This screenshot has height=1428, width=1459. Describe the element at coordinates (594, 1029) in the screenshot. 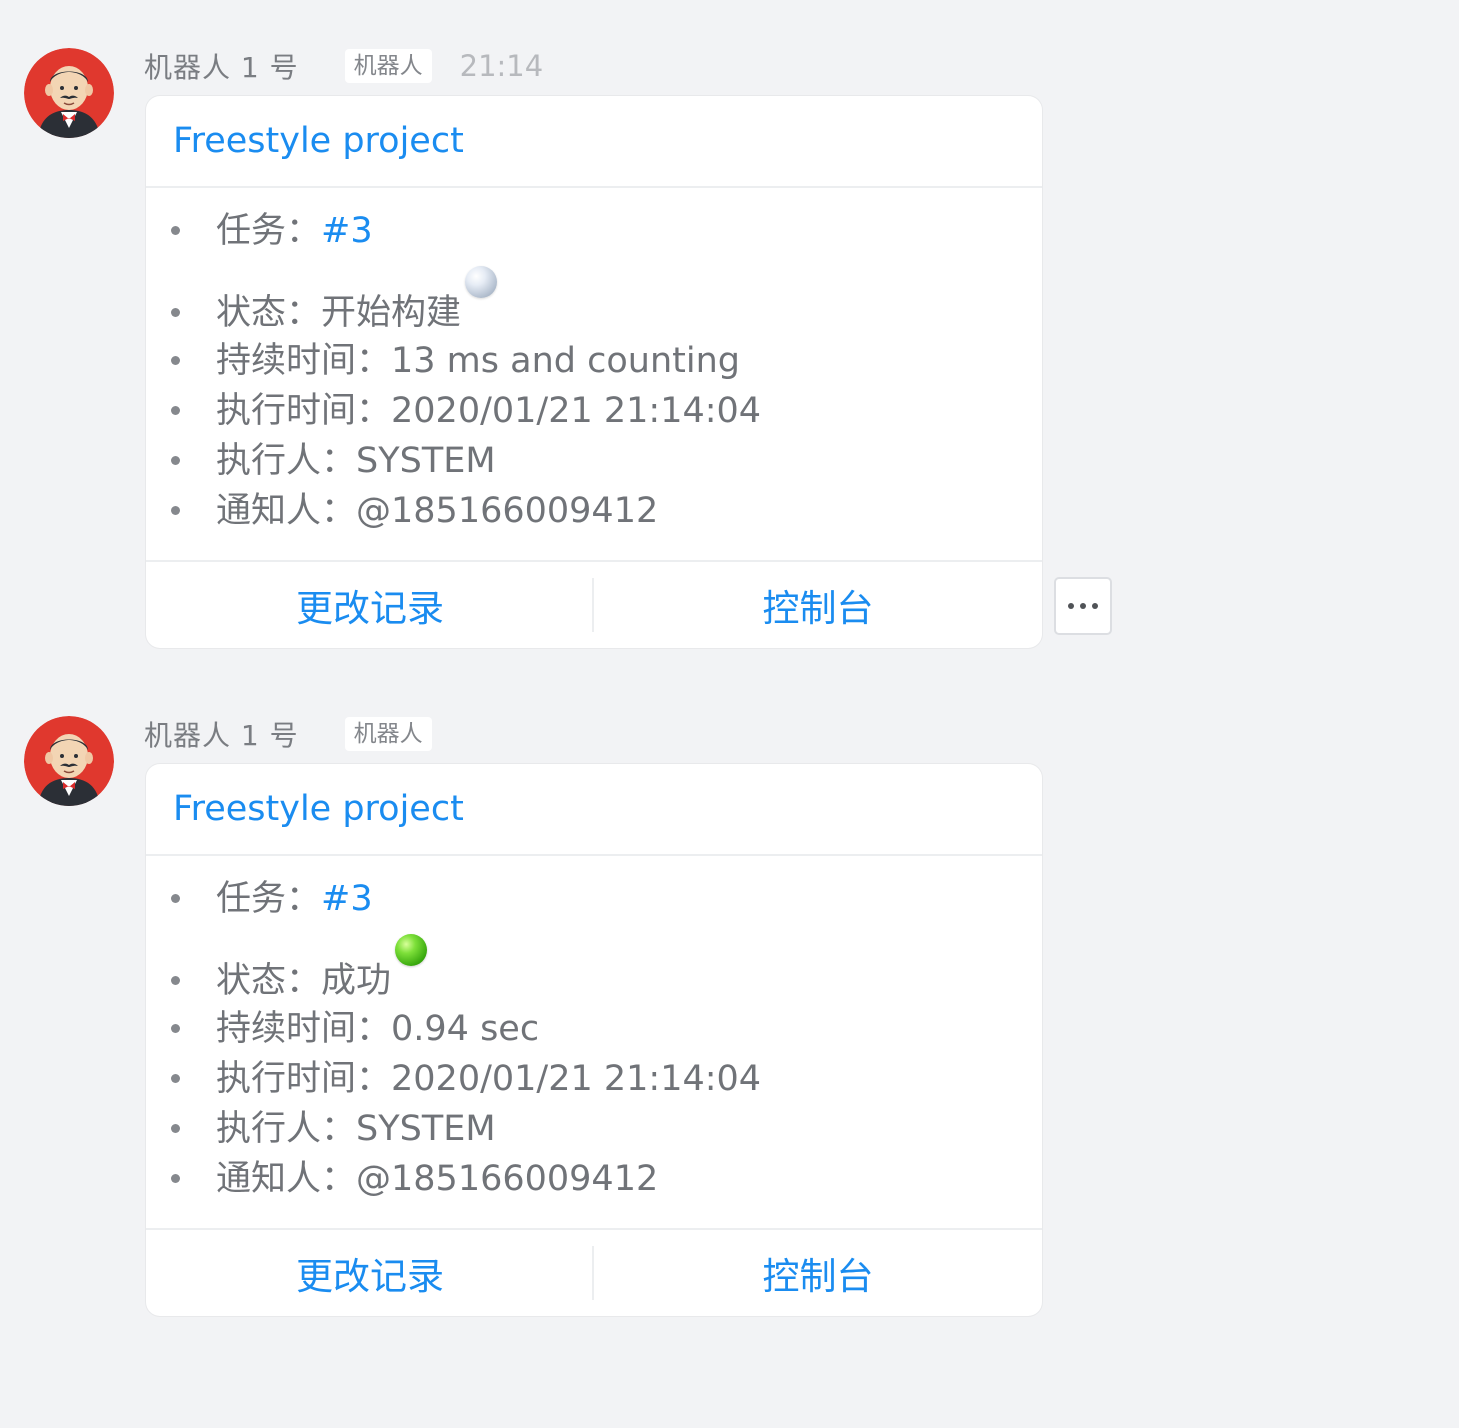

I see `list-item-duration: 持续时间：0.94 sec` at that location.